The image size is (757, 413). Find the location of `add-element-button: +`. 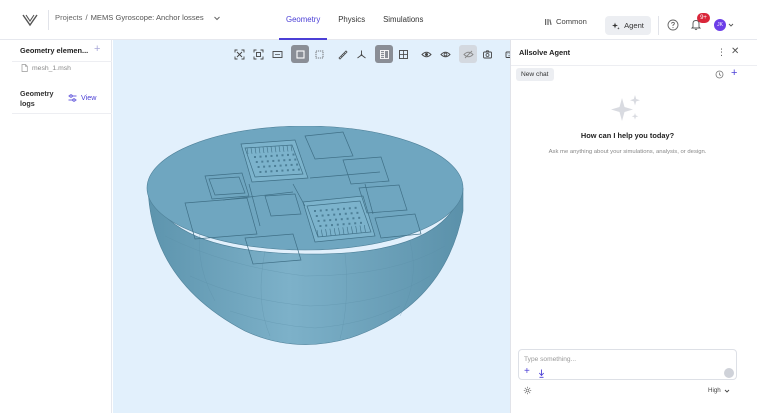

add-element-button: + is located at coordinates (97, 49).